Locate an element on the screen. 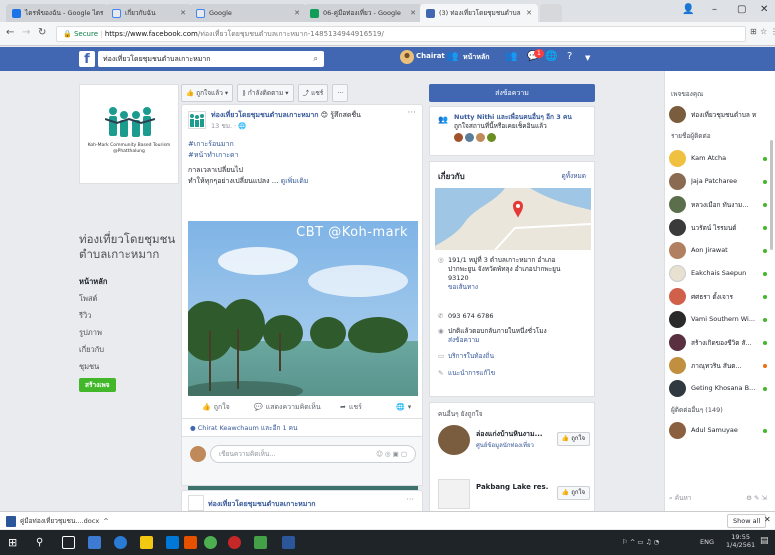 This screenshot has height=555, width=775. reload-icon: ↻ is located at coordinates (42, 32).